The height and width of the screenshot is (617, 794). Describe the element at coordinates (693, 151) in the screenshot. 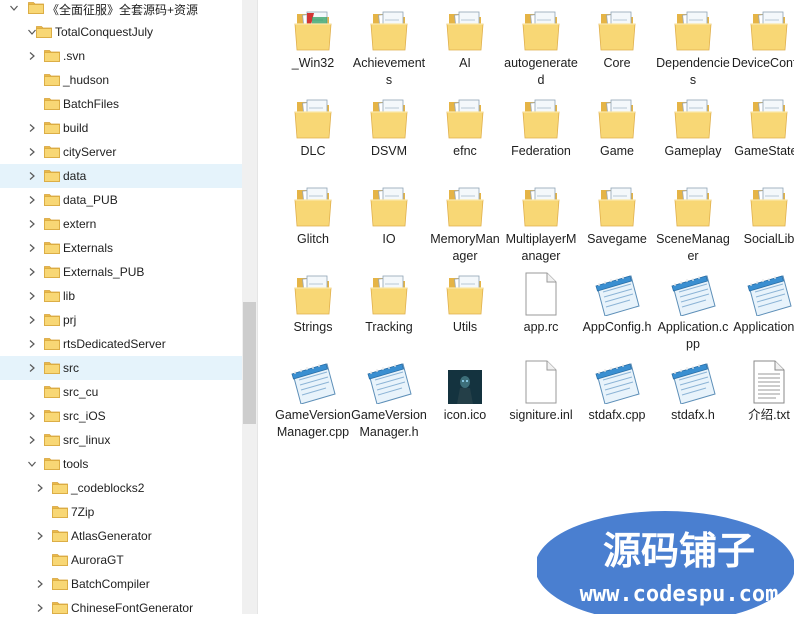

I see `file-item-label: Gameplay` at that location.